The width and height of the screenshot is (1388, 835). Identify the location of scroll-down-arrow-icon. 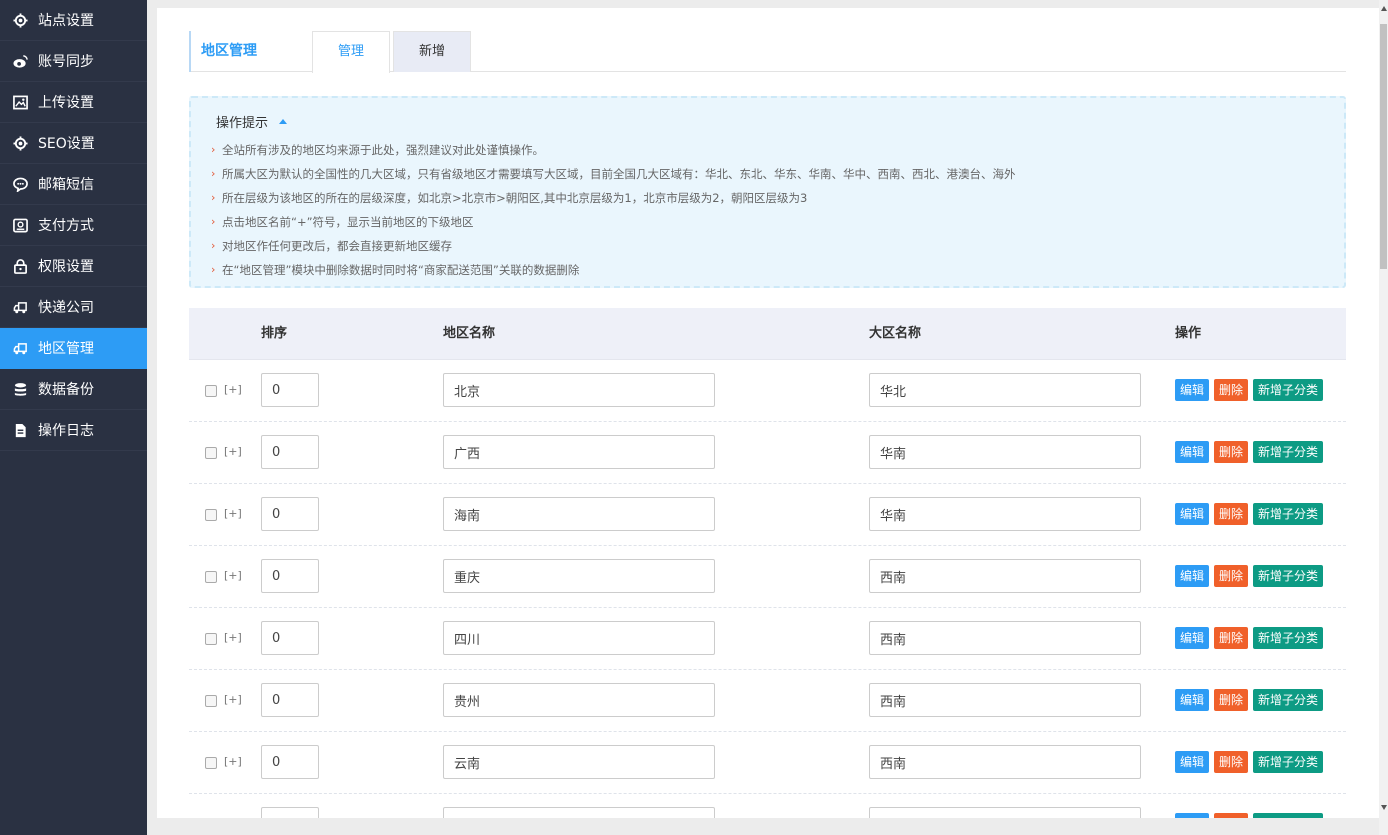
(1383, 807).